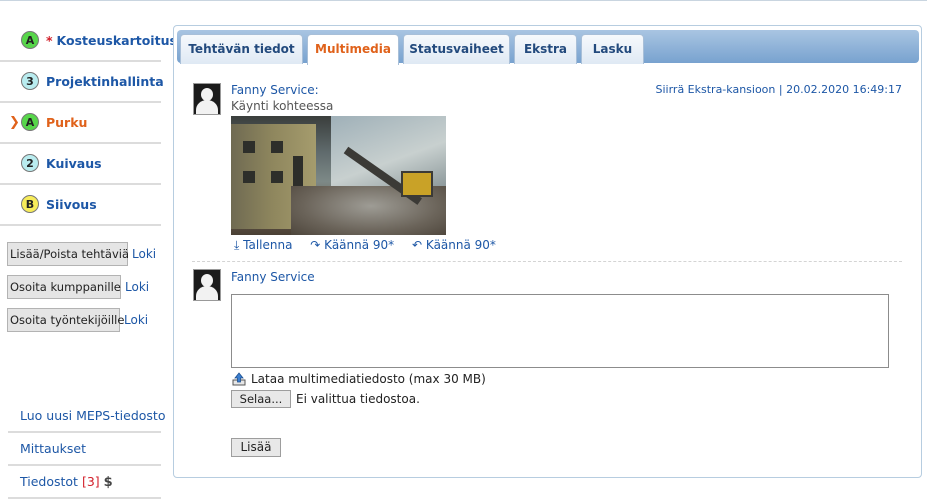 The image size is (927, 499). I want to click on new-meps-file-link: Luo uusi MEPS-tiedosto, so click(86, 416).